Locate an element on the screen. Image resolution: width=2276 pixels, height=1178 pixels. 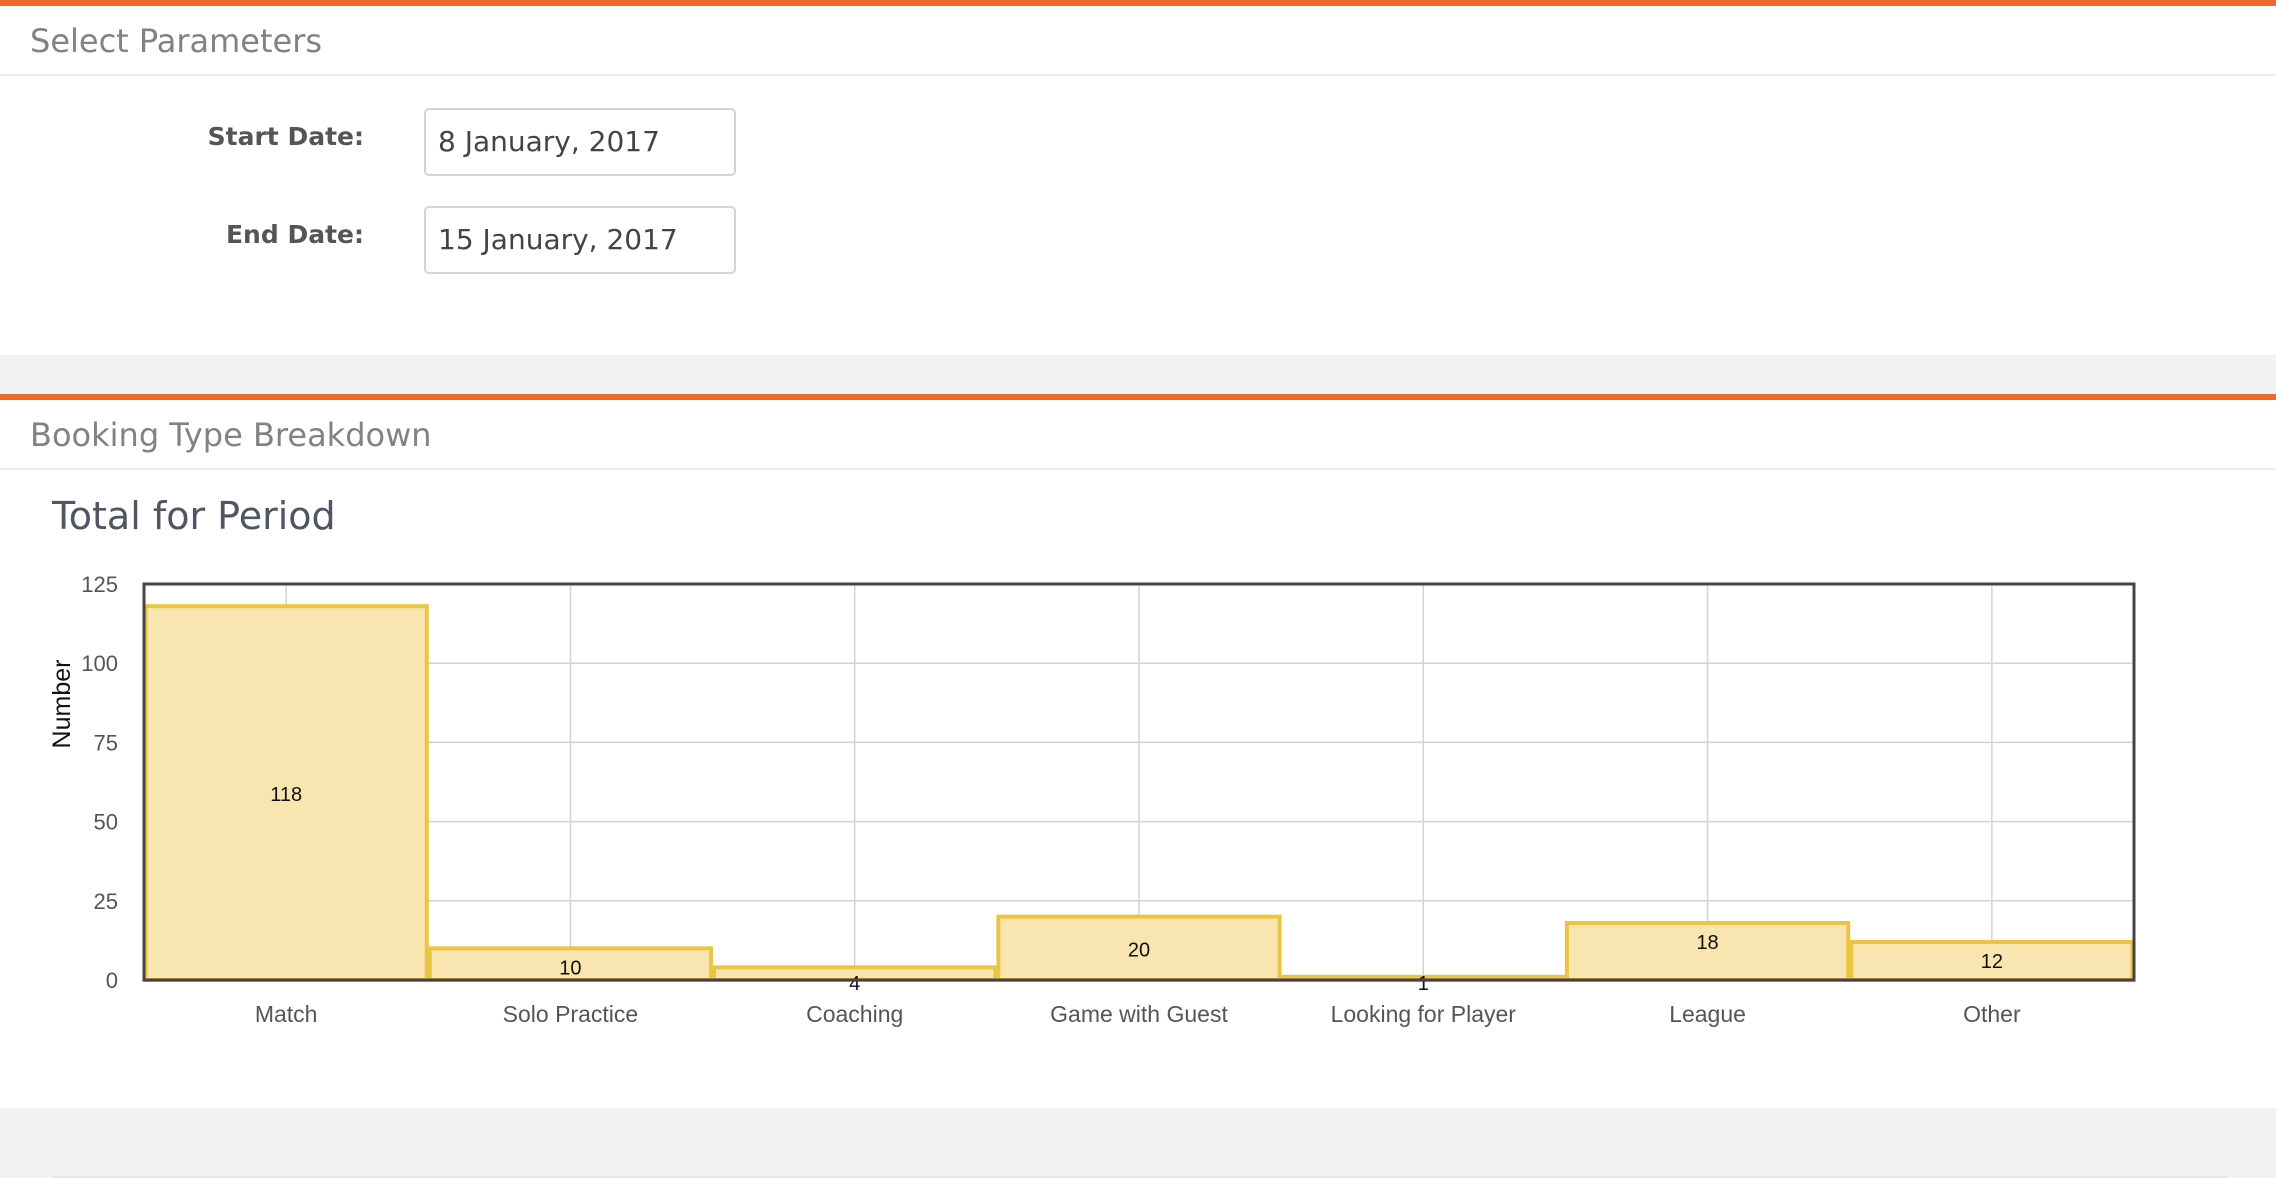
end-date-input: 15 January, 2017 is located at coordinates (580, 240).